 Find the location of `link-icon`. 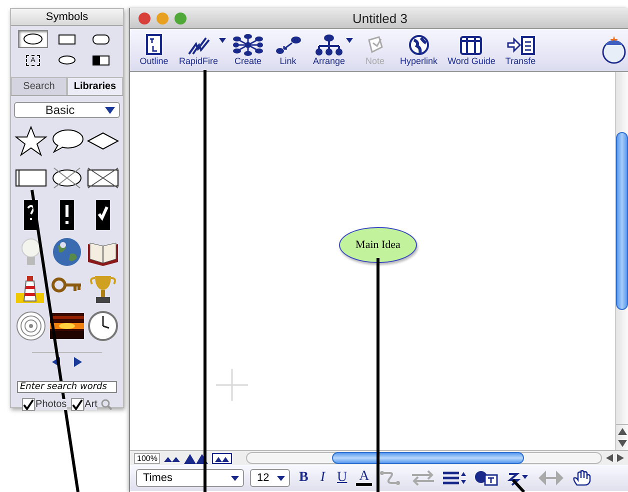

link-icon is located at coordinates (288, 45).